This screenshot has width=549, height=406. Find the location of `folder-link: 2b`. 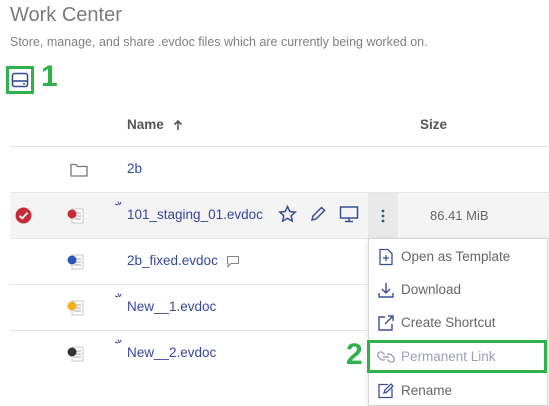

folder-link: 2b is located at coordinates (134, 168).